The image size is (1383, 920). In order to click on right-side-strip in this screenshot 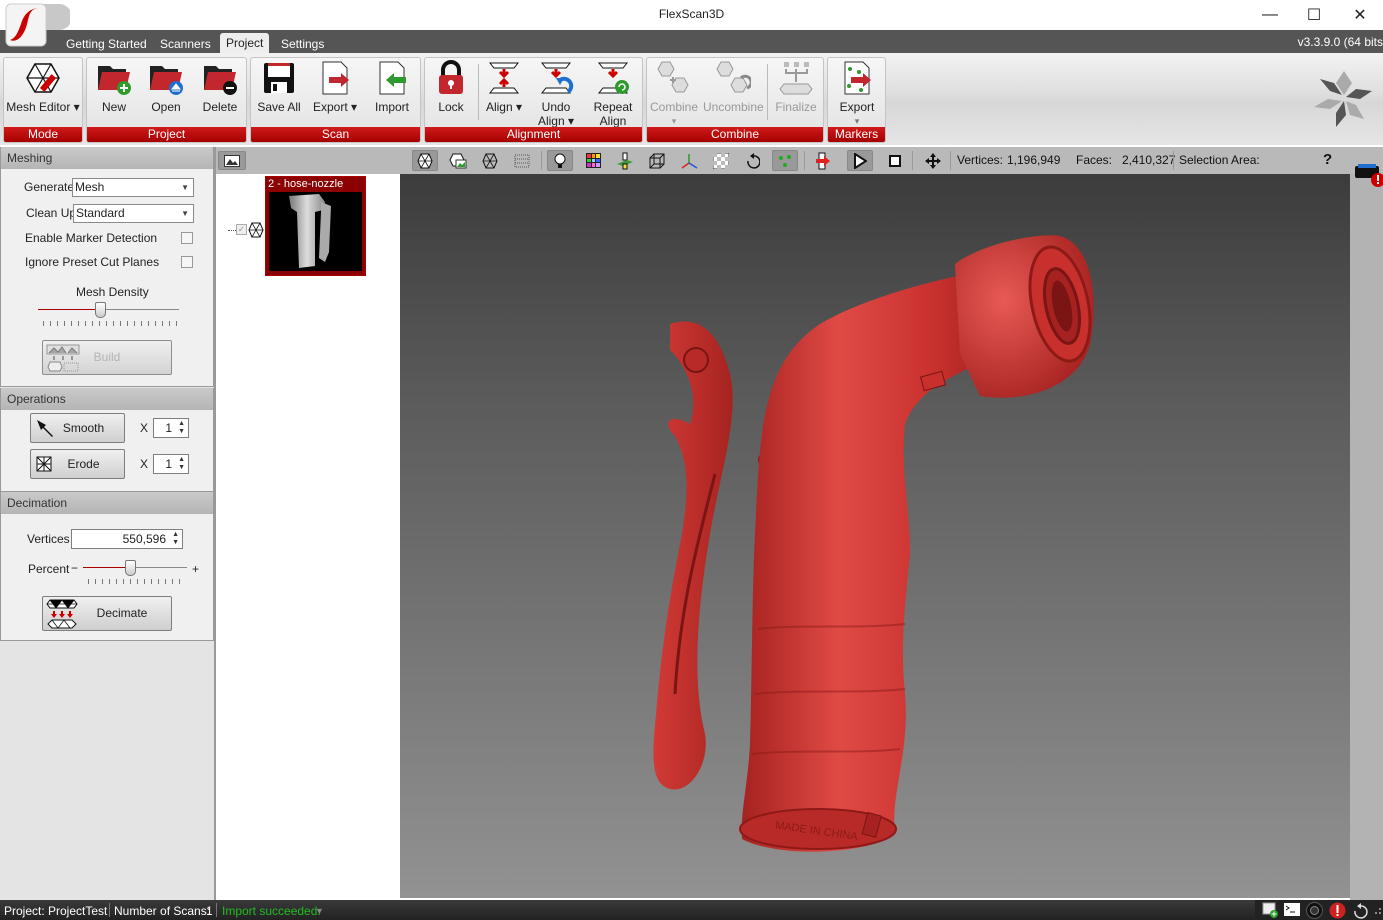, I will do `click(1366, 537)`.